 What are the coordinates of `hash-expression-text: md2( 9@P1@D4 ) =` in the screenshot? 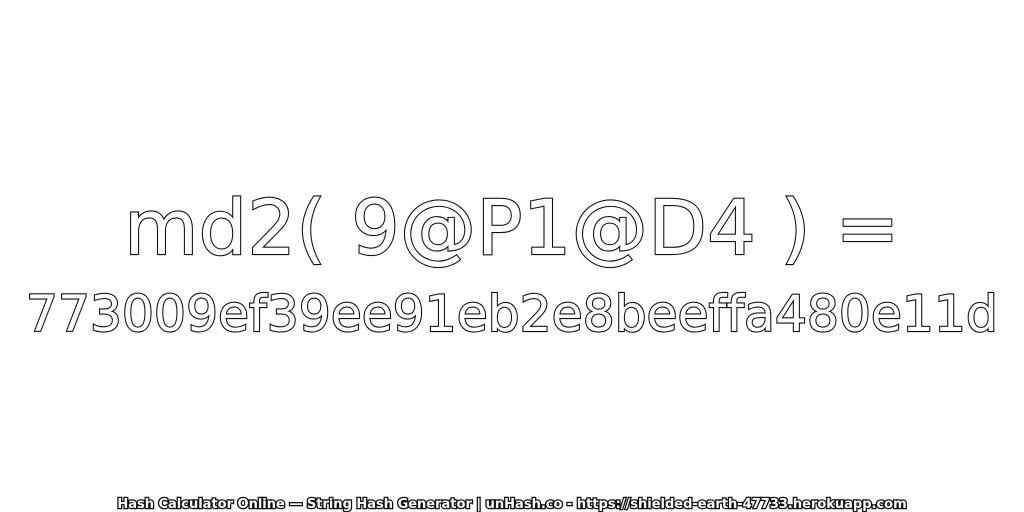 It's located at (511, 227).